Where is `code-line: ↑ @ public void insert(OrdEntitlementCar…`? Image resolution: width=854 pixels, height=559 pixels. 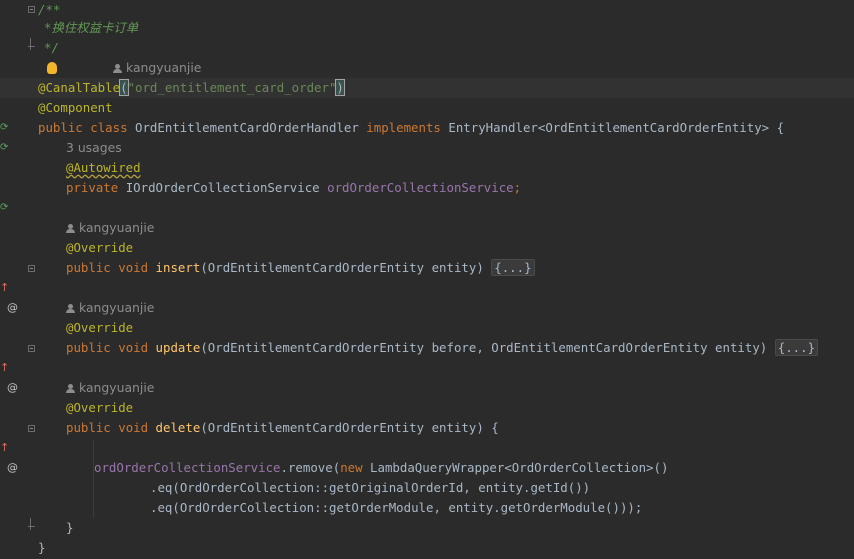
code-line: ↑ @ public void insert(OrdEntitlementCar… is located at coordinates (427, 286).